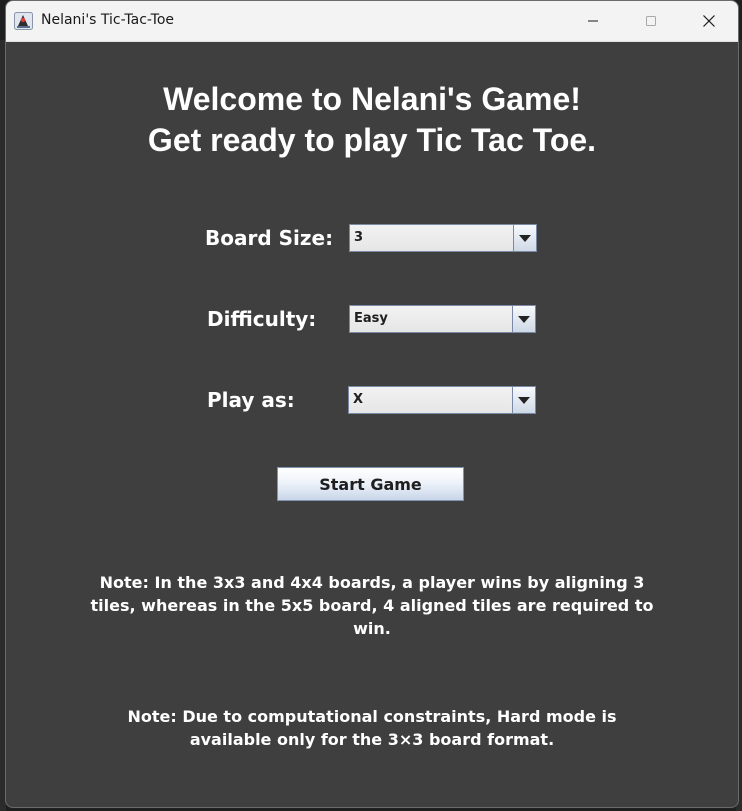 The height and width of the screenshot is (811, 742). What do you see at coordinates (358, 399) in the screenshot?
I see `play-as-value: X` at bounding box center [358, 399].